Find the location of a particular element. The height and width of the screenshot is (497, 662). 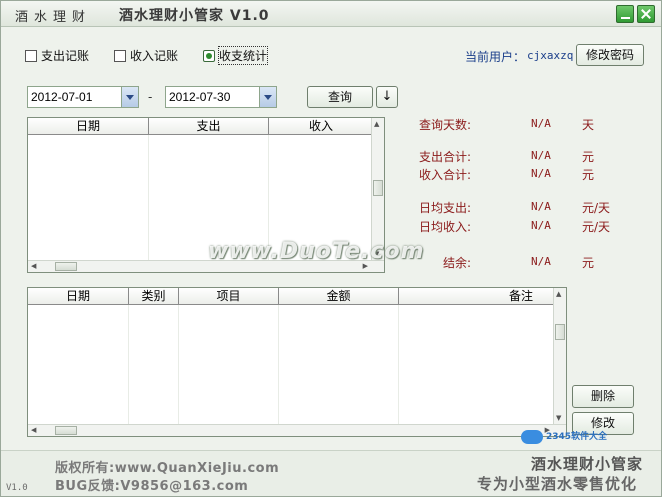

end-date-select: 2012-07-30 is located at coordinates (221, 97).